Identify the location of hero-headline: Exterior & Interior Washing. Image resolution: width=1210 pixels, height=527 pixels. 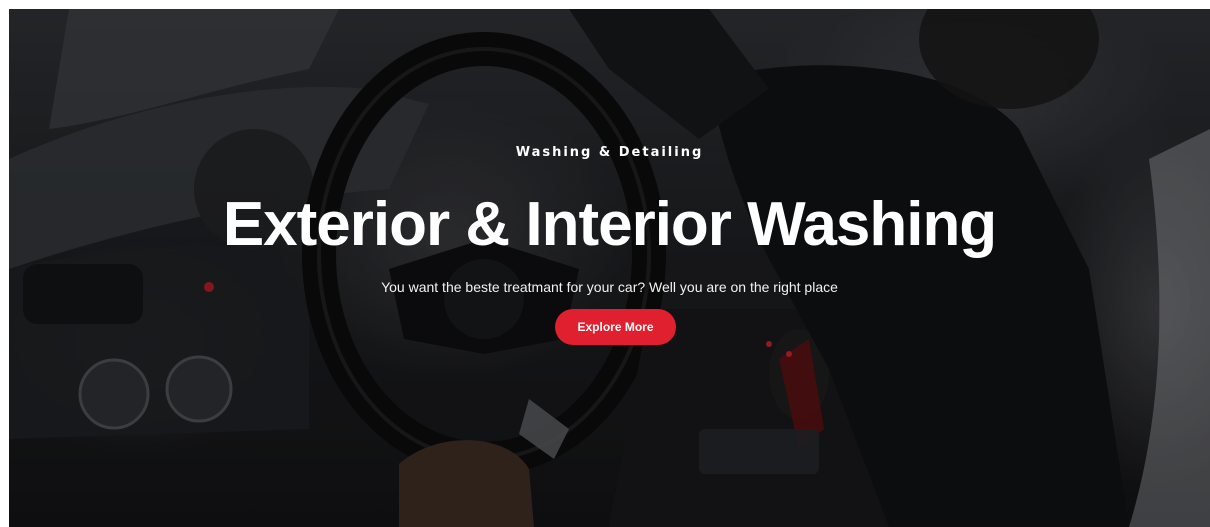
(609, 224).